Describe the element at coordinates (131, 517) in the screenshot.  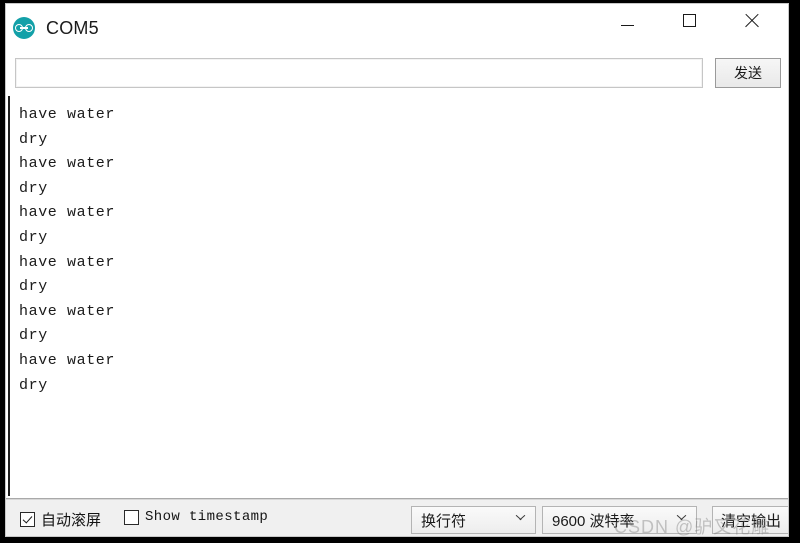
I see `checkbox-empty-icon` at that location.